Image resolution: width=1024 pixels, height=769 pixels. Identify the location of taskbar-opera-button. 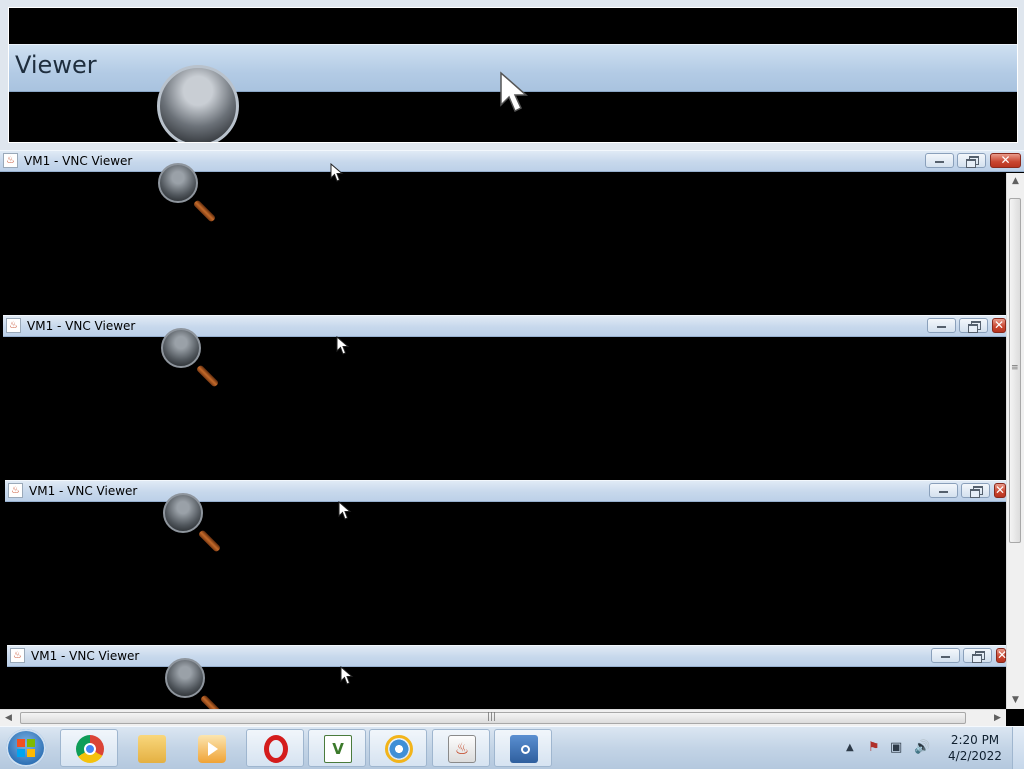
(275, 748).